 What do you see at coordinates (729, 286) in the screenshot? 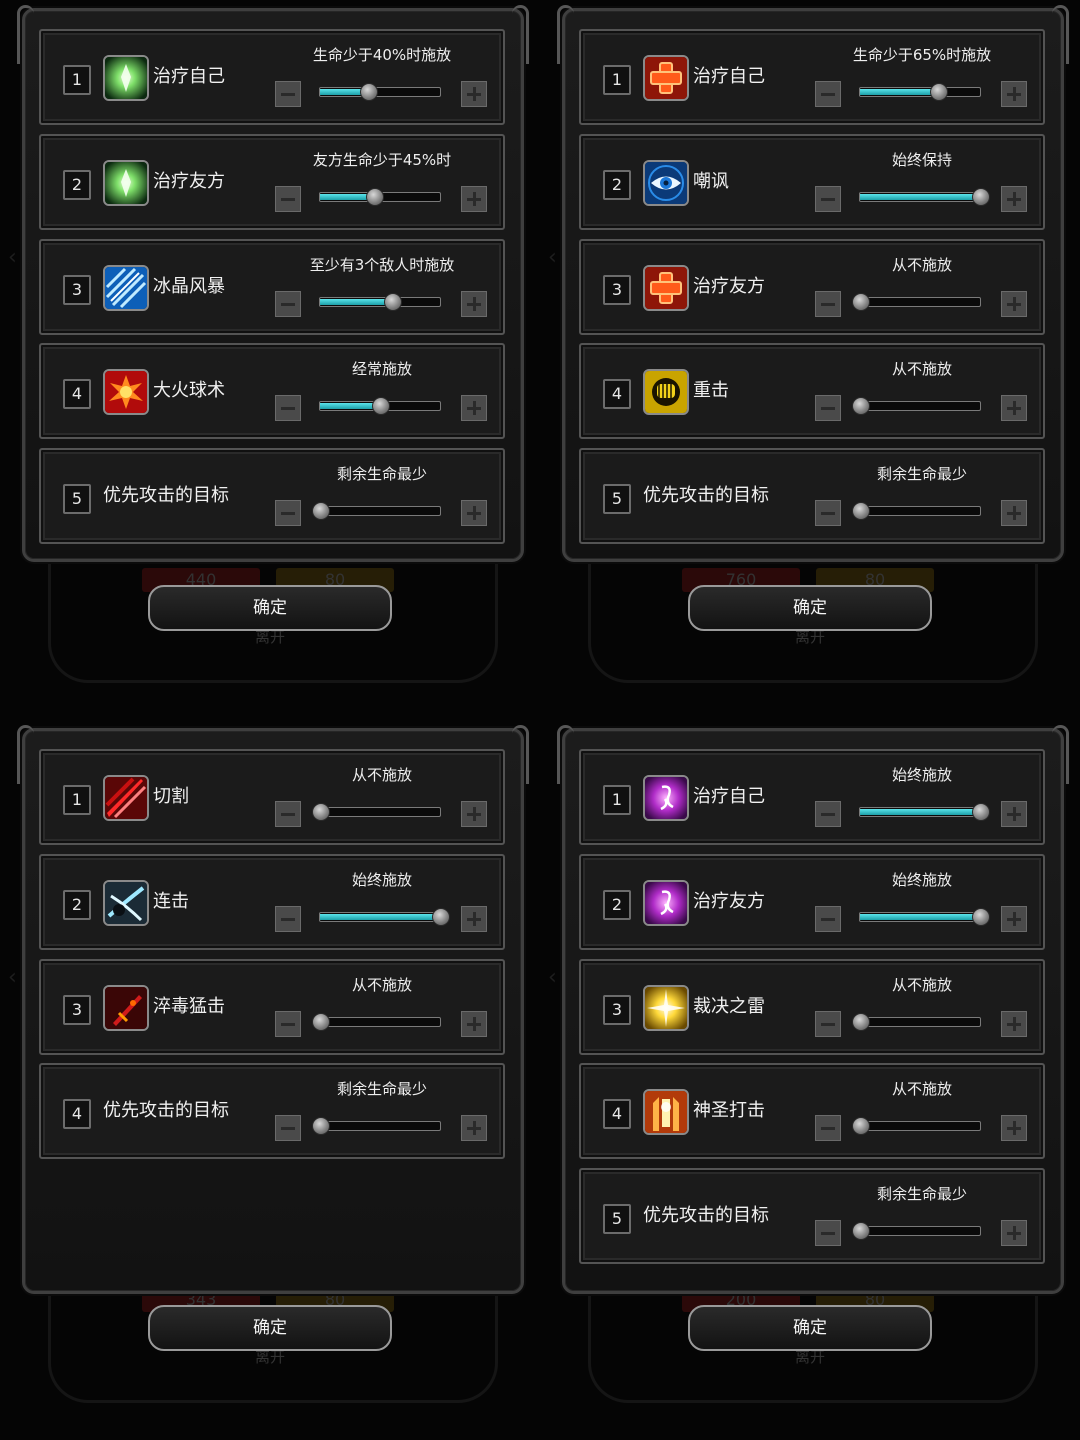
I see `skill-name: 治疗友方` at bounding box center [729, 286].